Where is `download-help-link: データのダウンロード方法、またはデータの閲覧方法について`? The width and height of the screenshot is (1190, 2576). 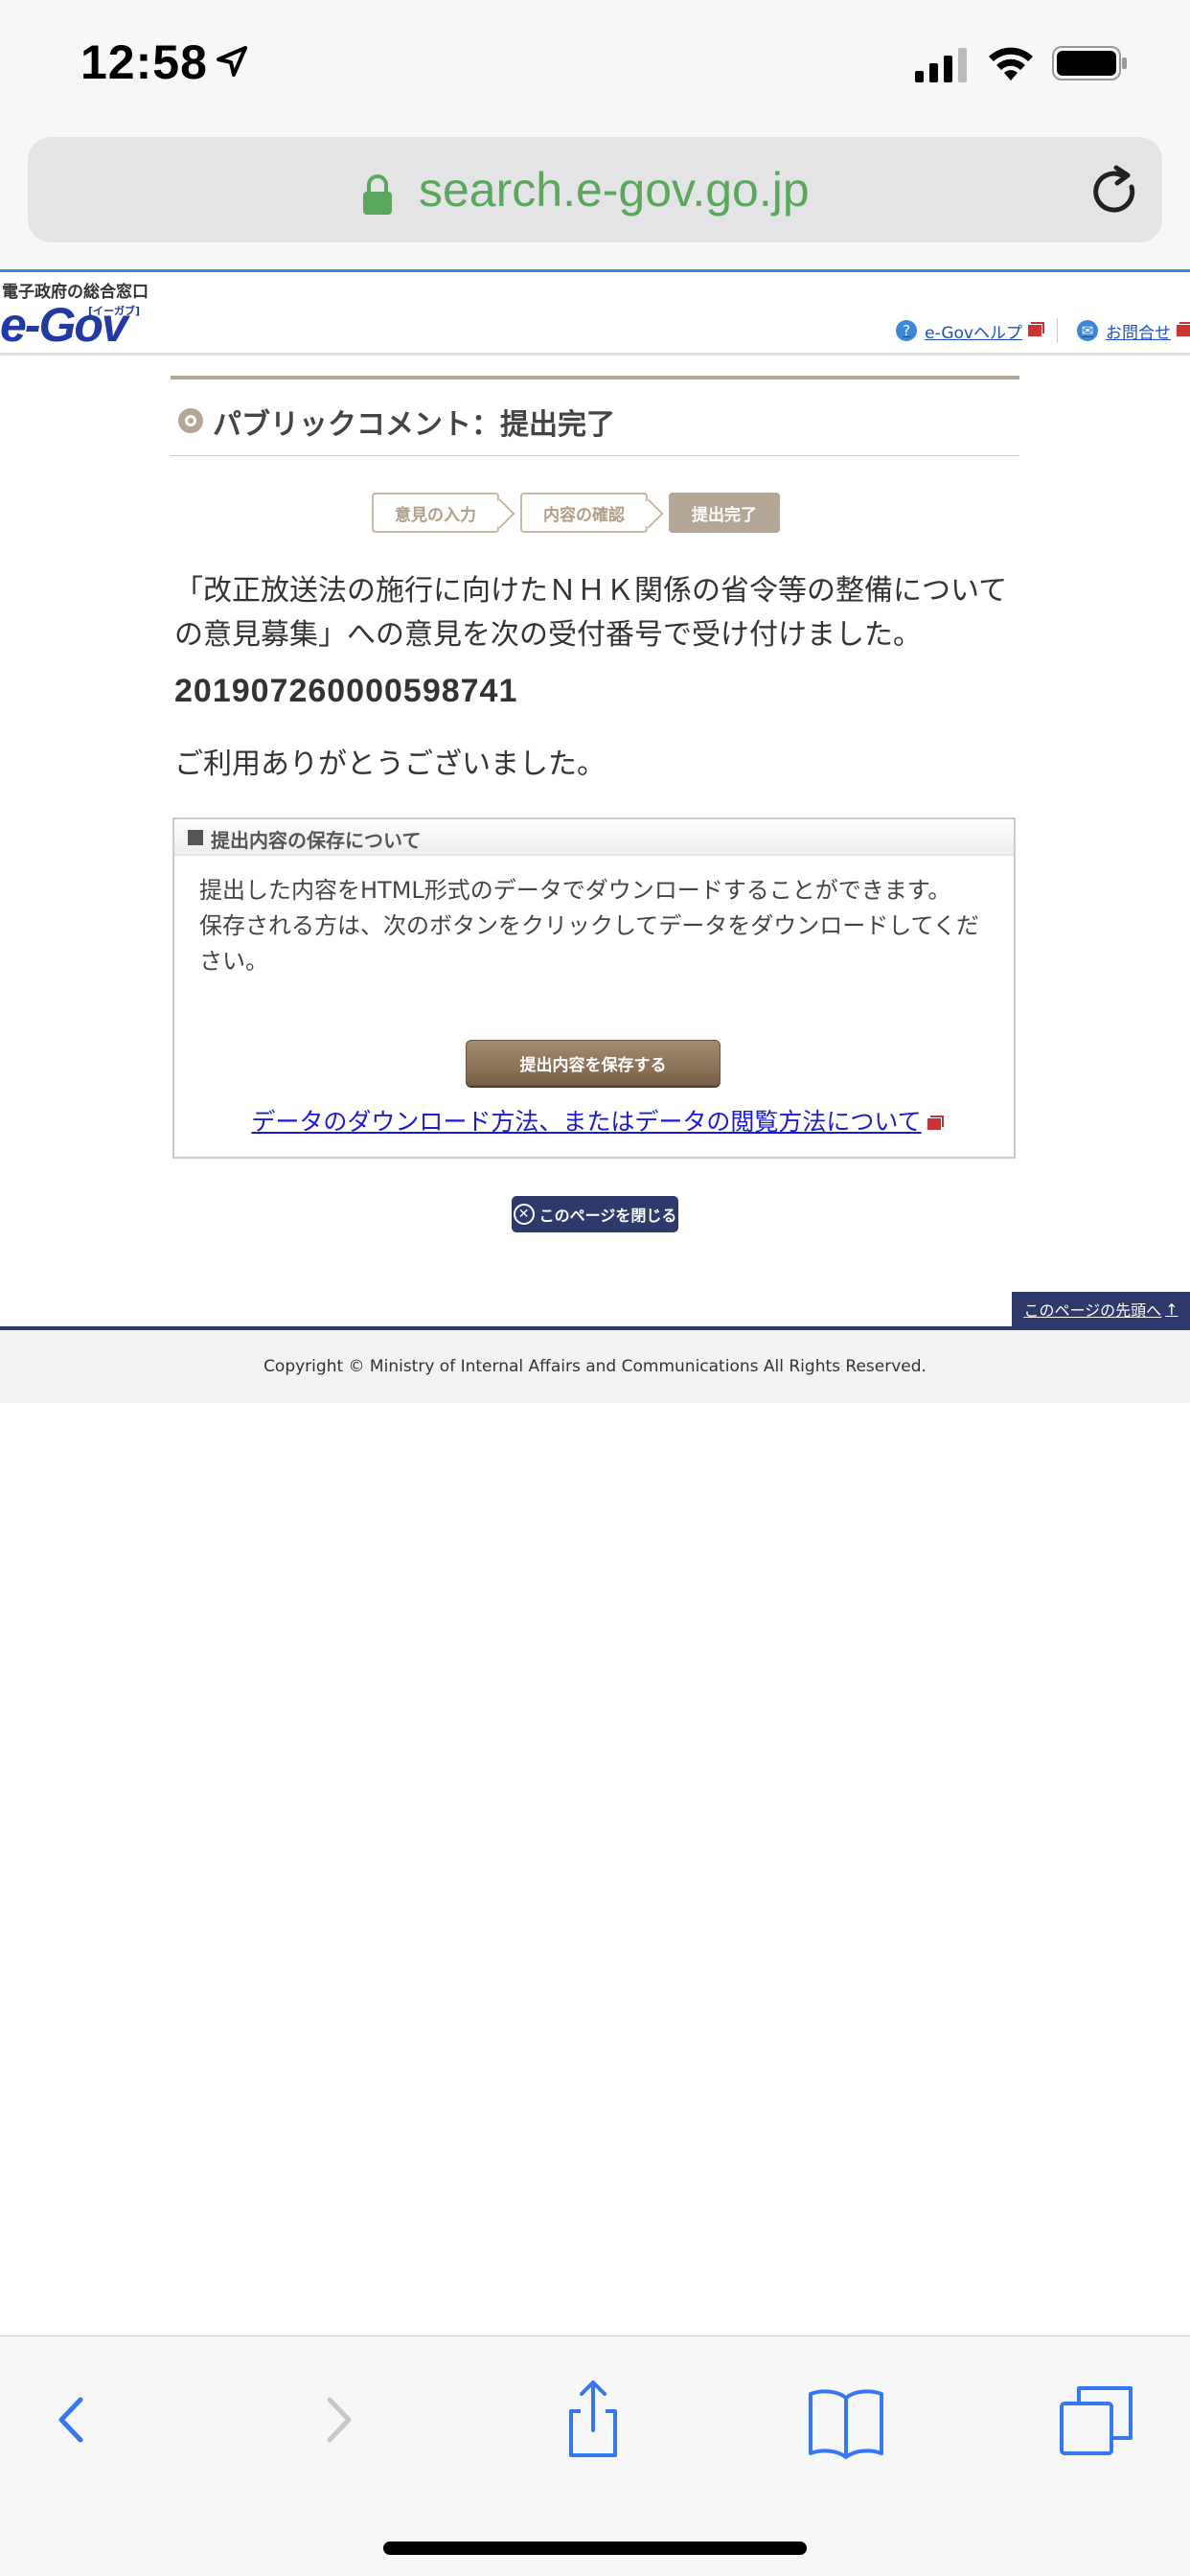
download-help-link: データのダウンロード方法、またはデータの閲覧方法について is located at coordinates (596, 1120).